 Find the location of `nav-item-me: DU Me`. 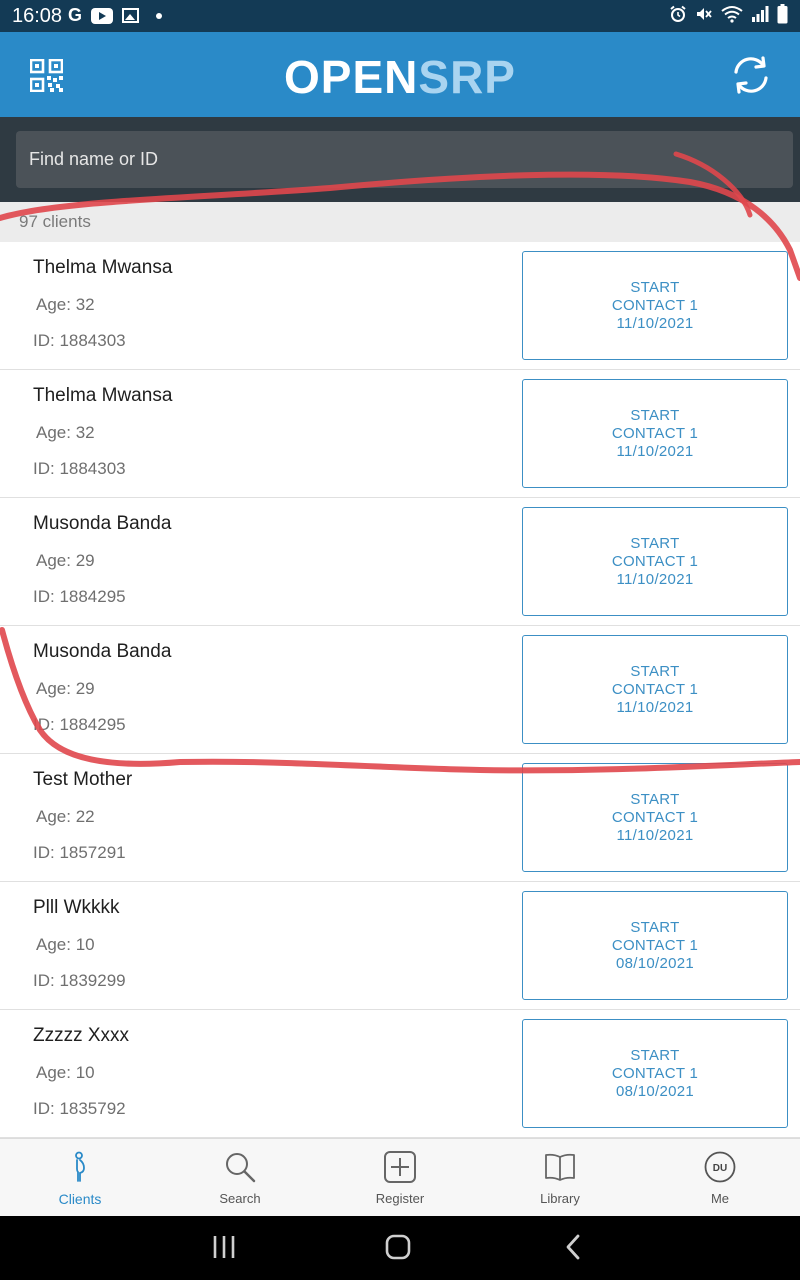

nav-item-me: DU Me is located at coordinates (720, 1178).